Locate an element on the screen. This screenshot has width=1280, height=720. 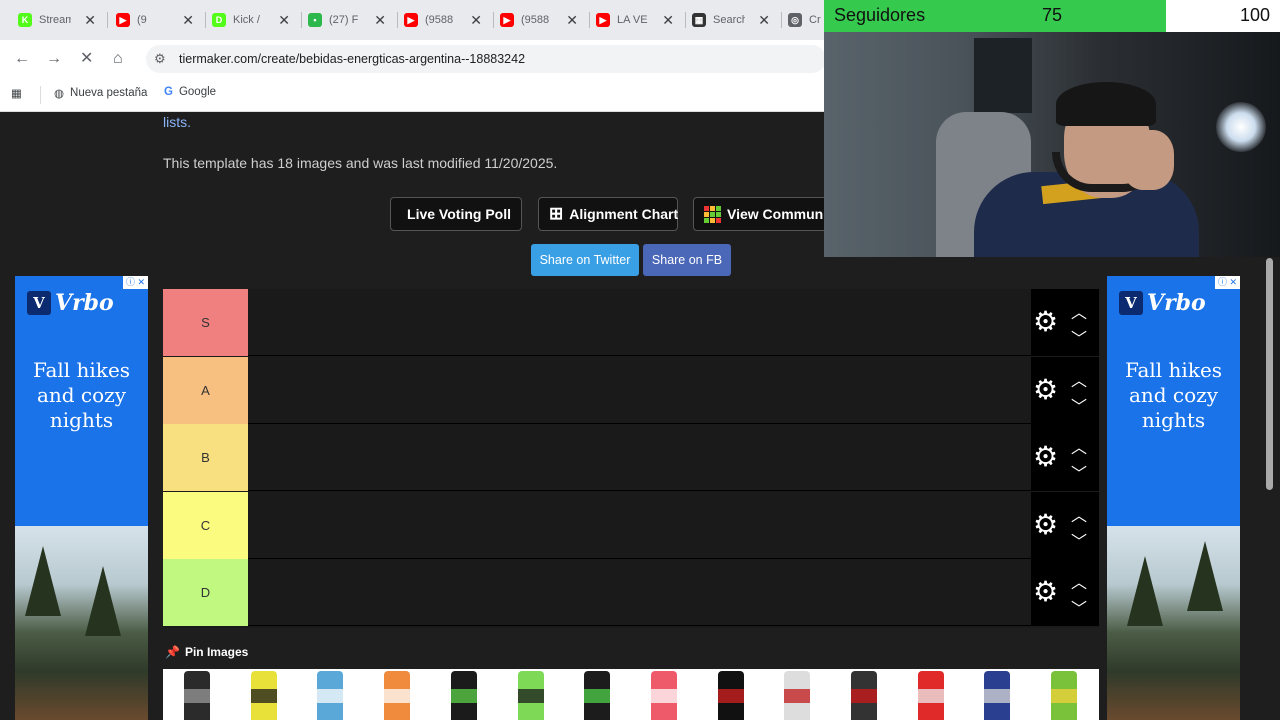
webcam-hand is located at coordinates (1148, 160).